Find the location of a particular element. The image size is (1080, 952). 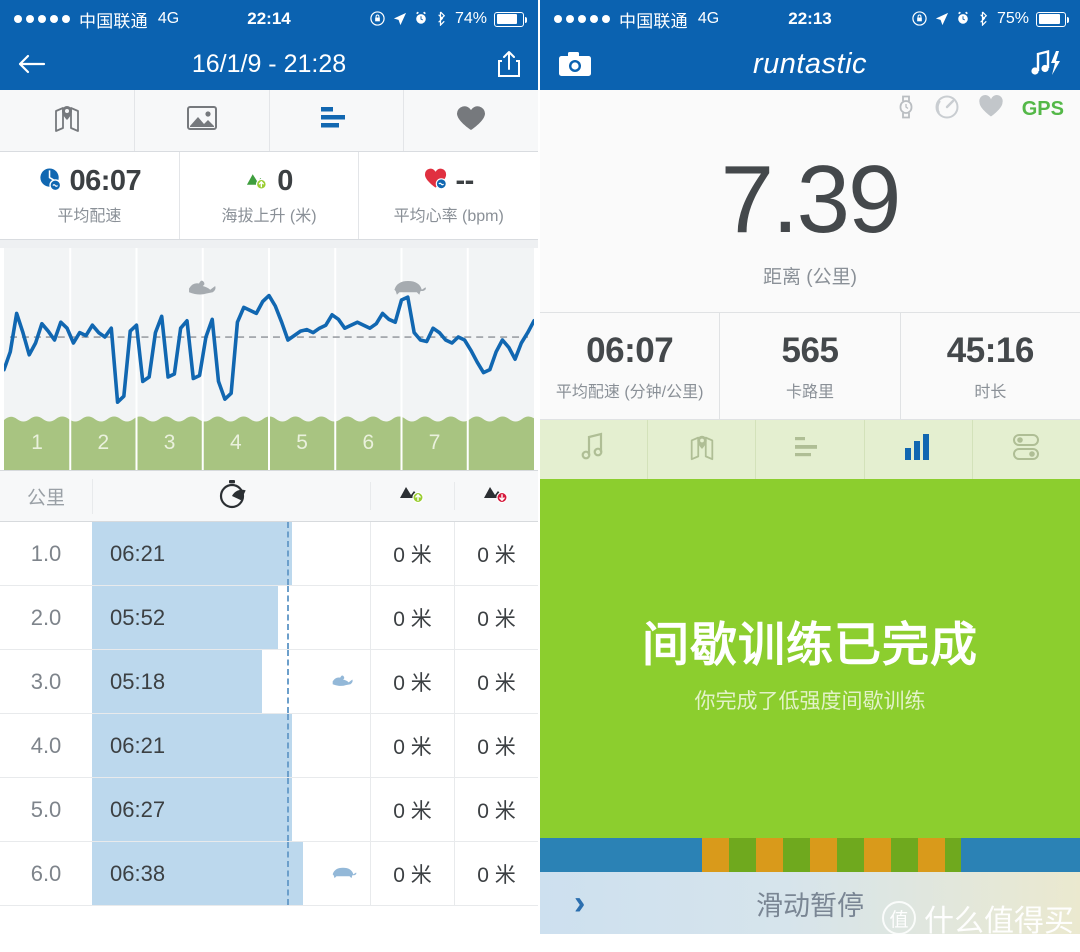

stopwatch-icon is located at coordinates (232, 496).